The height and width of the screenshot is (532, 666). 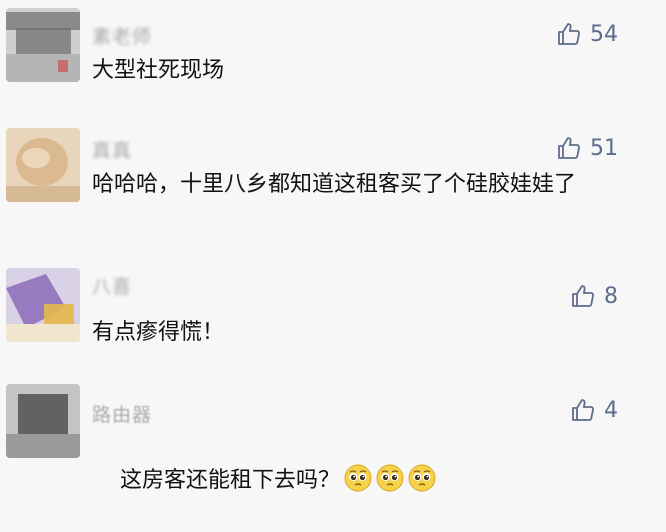 What do you see at coordinates (611, 410) in the screenshot?
I see `like-count: 4` at bounding box center [611, 410].